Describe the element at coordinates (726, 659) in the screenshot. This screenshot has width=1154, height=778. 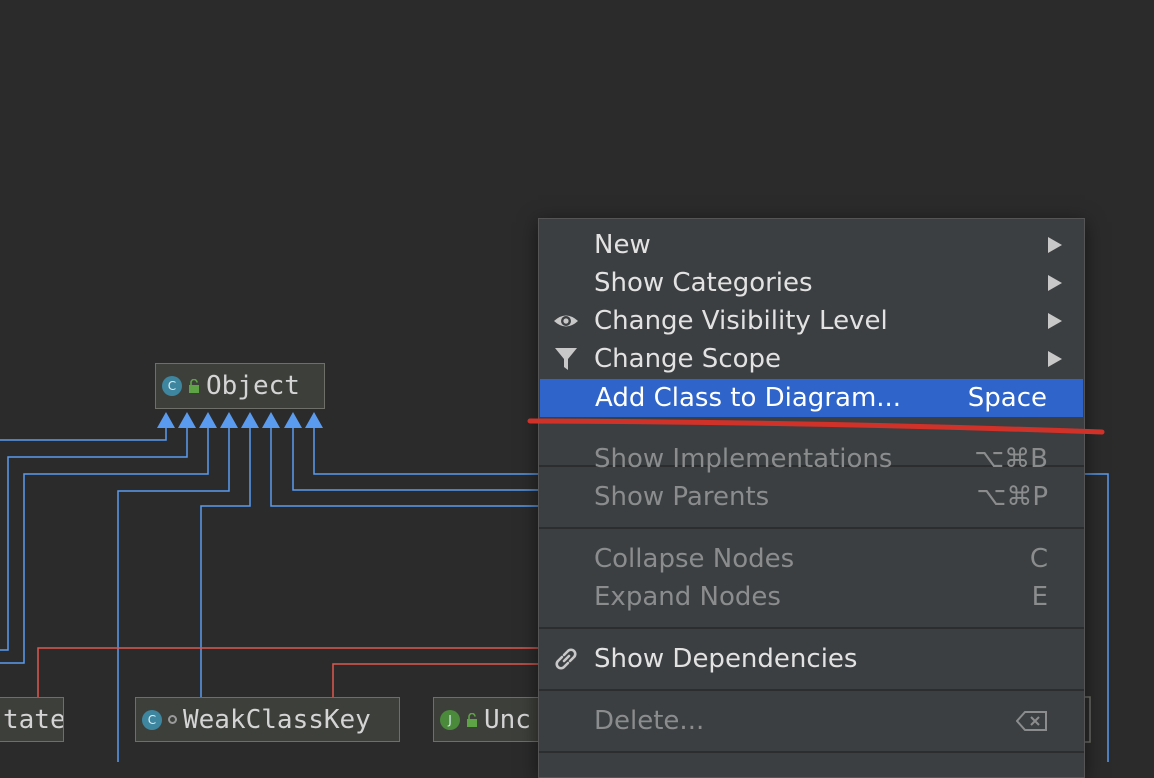
I see `menu-item-label: Show Dependencies` at that location.